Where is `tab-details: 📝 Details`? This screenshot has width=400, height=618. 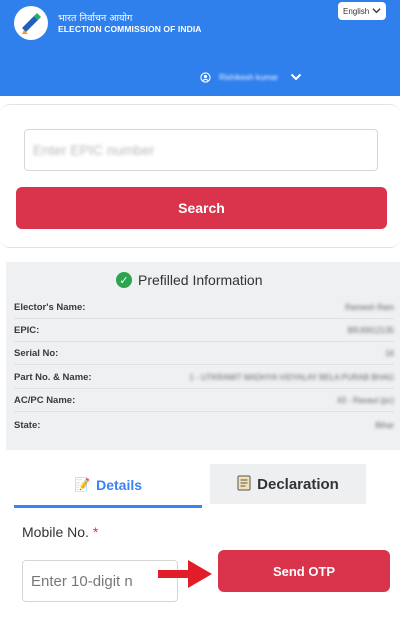 tab-details: 📝 Details is located at coordinates (108, 486).